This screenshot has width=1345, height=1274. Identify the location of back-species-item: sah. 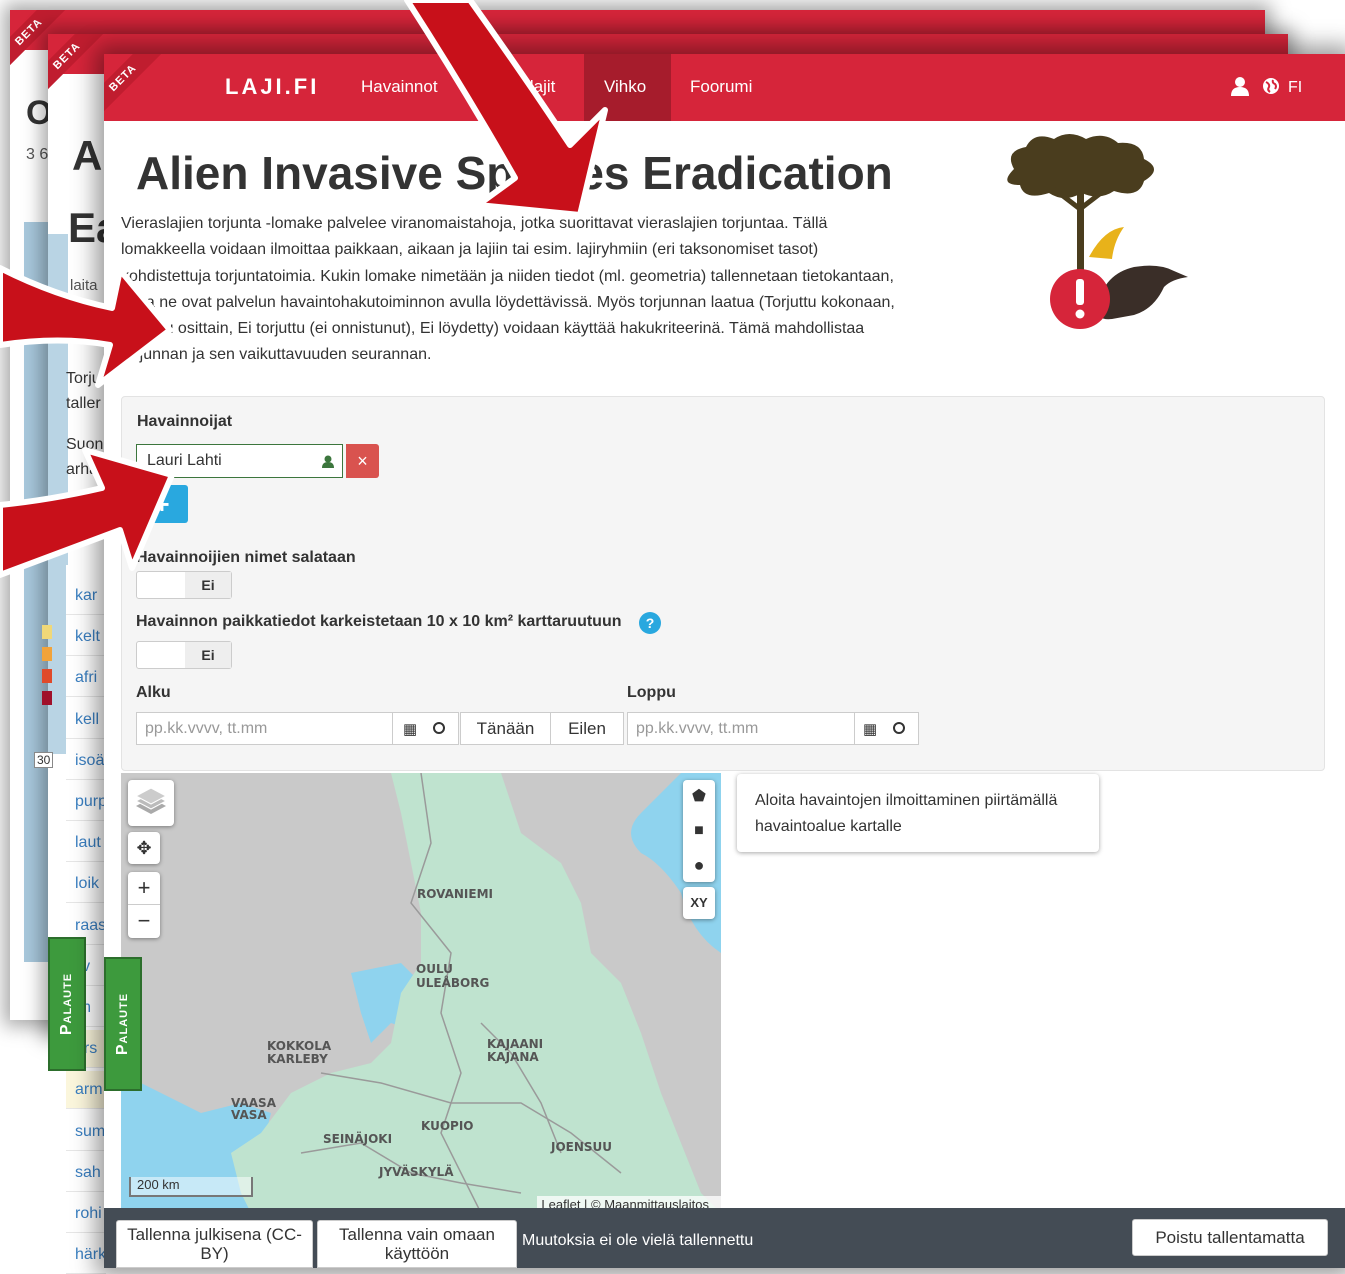
(86, 1172).